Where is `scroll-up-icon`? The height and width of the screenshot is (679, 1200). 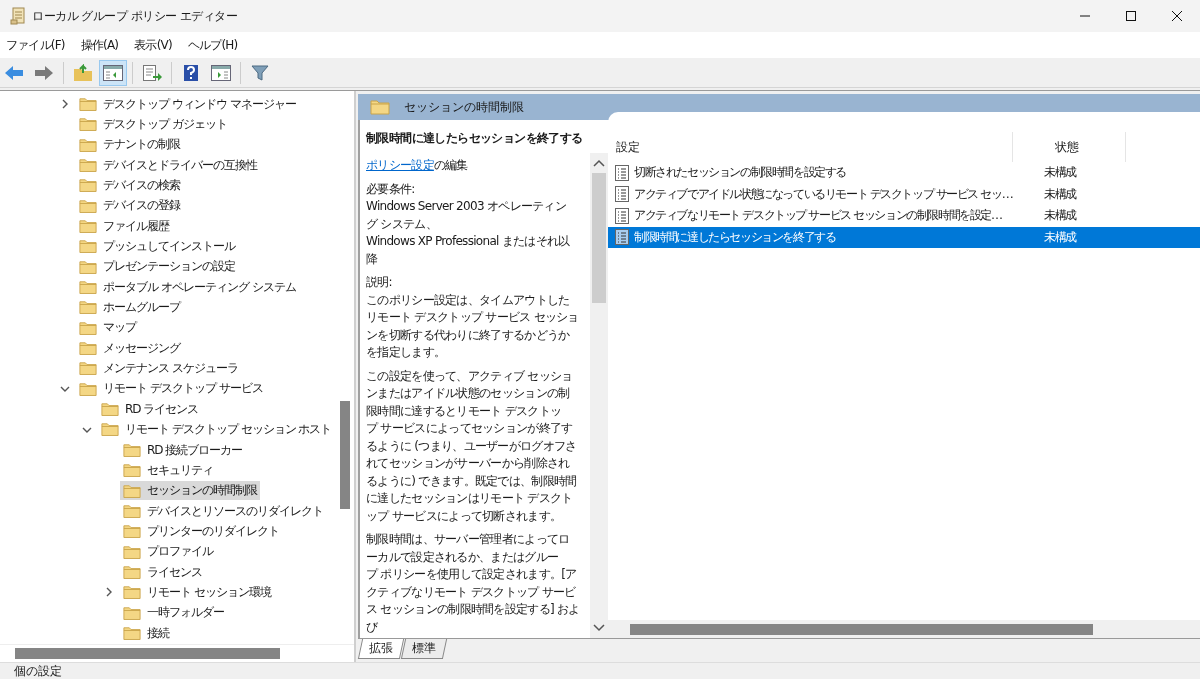
scroll-up-icon is located at coordinates (599, 163).